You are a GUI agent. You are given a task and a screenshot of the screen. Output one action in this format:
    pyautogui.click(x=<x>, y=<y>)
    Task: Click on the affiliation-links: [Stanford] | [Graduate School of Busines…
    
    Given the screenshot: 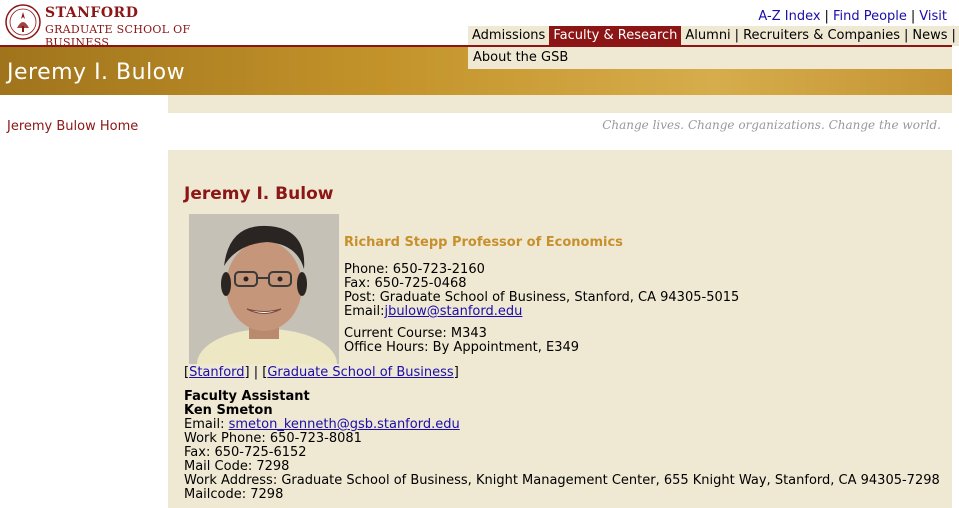 What is the action you would take?
    pyautogui.click(x=321, y=372)
    